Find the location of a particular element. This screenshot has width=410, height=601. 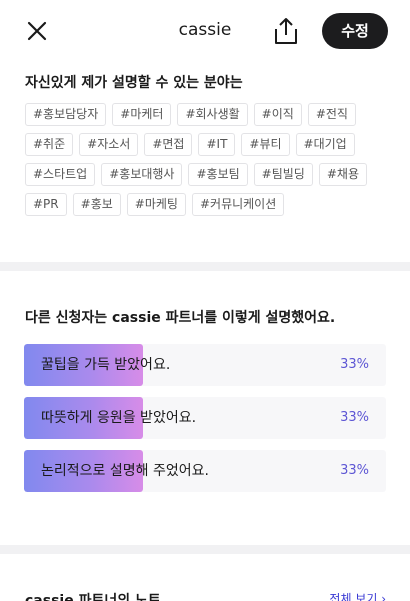

notes-title: cassie 파트너의 노트 is located at coordinates (93, 597).